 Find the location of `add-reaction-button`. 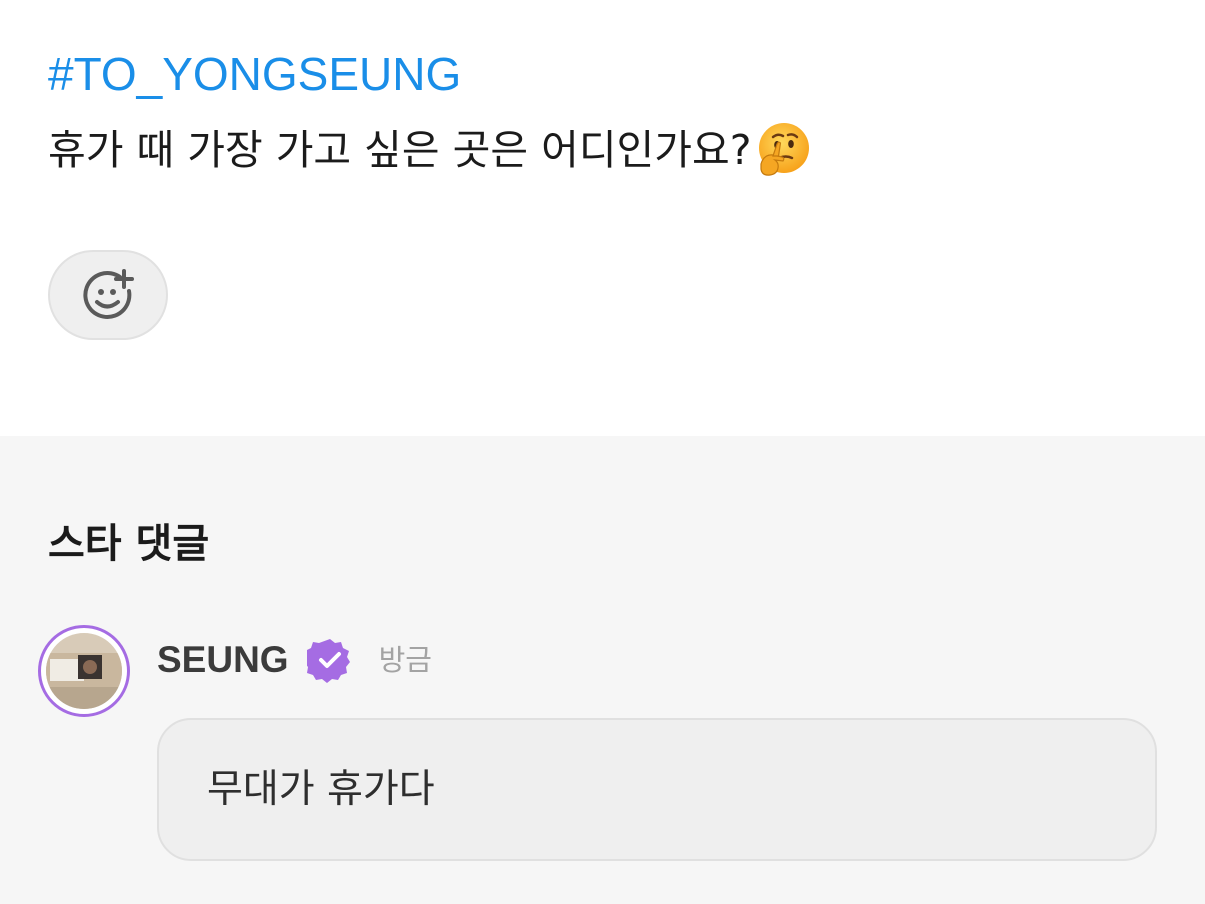

add-reaction-button is located at coordinates (108, 295).